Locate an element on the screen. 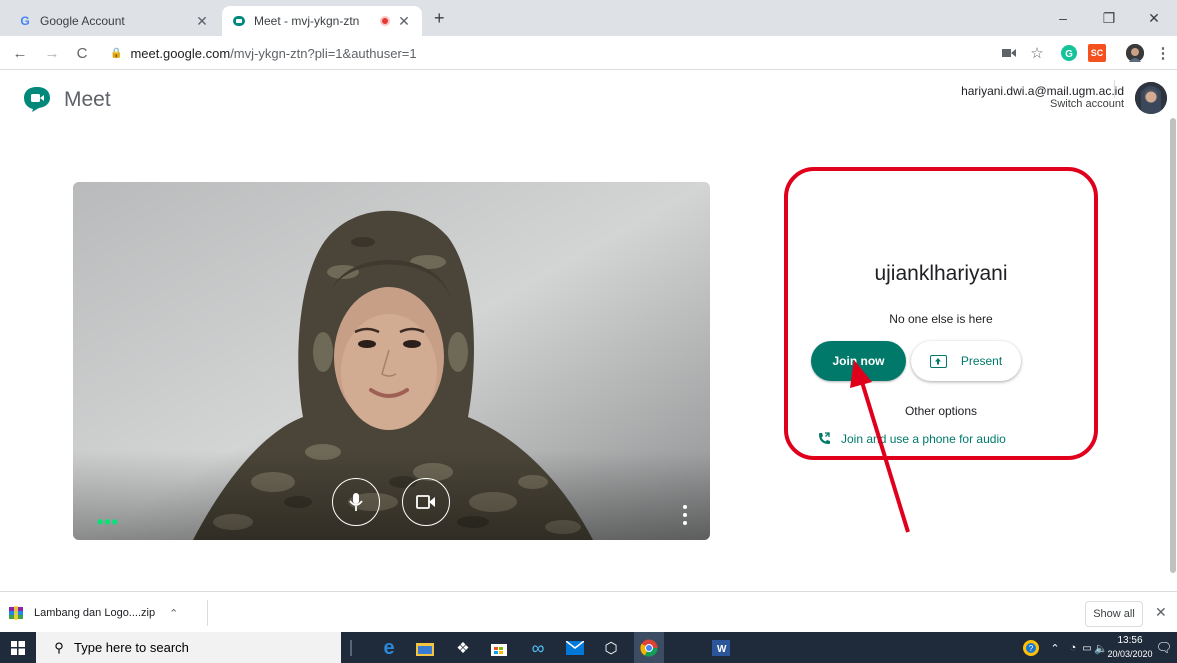 This screenshot has width=1177, height=663. url-path: /mvj-ykgn-ztn?pli=1&authuser=1 is located at coordinates (323, 53).